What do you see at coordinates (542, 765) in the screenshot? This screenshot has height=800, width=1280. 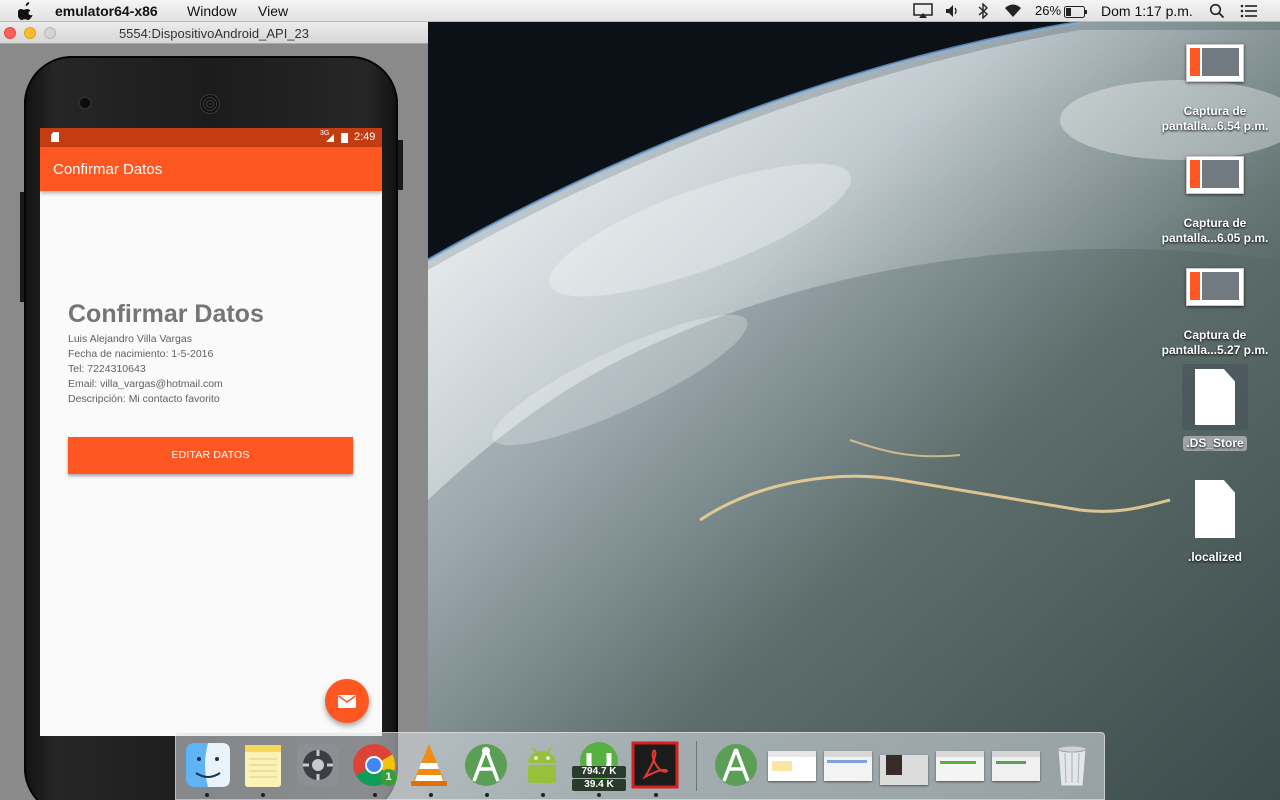 I see `android-icon` at bounding box center [542, 765].